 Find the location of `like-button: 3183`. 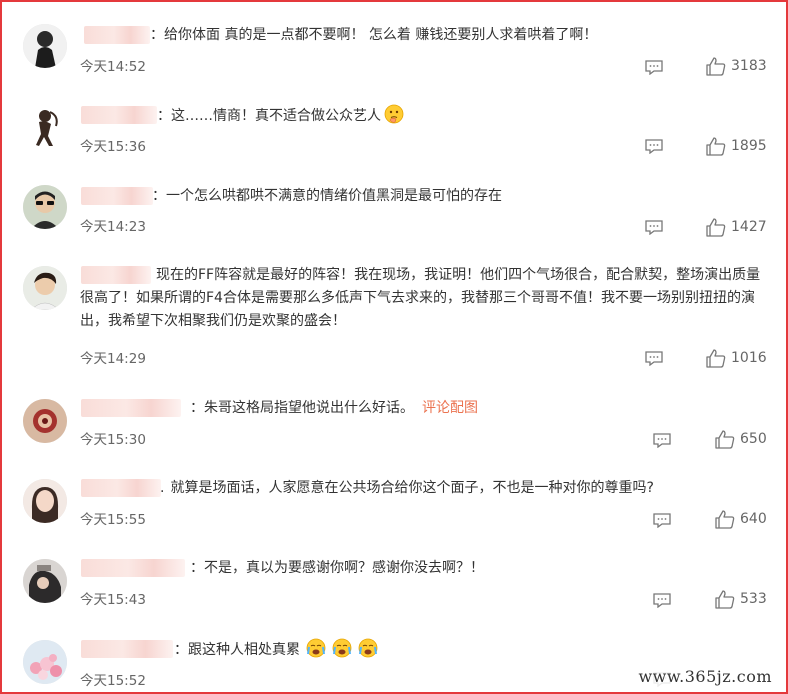

like-button: 3183 is located at coordinates (741, 67).